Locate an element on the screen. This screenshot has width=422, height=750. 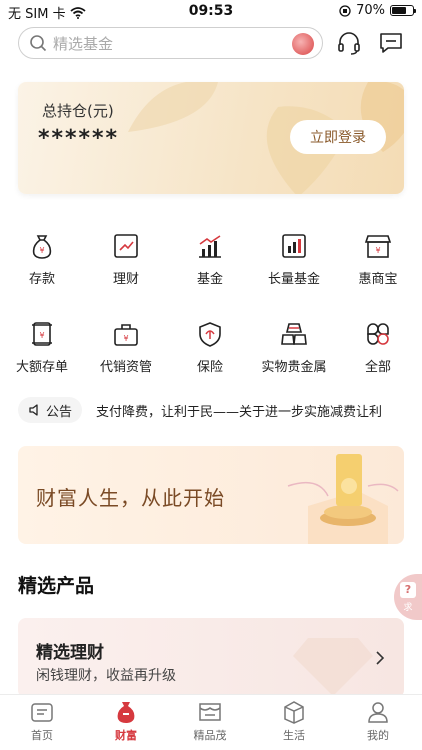
grid-item-fund: 基金 is located at coordinates (210, 259).